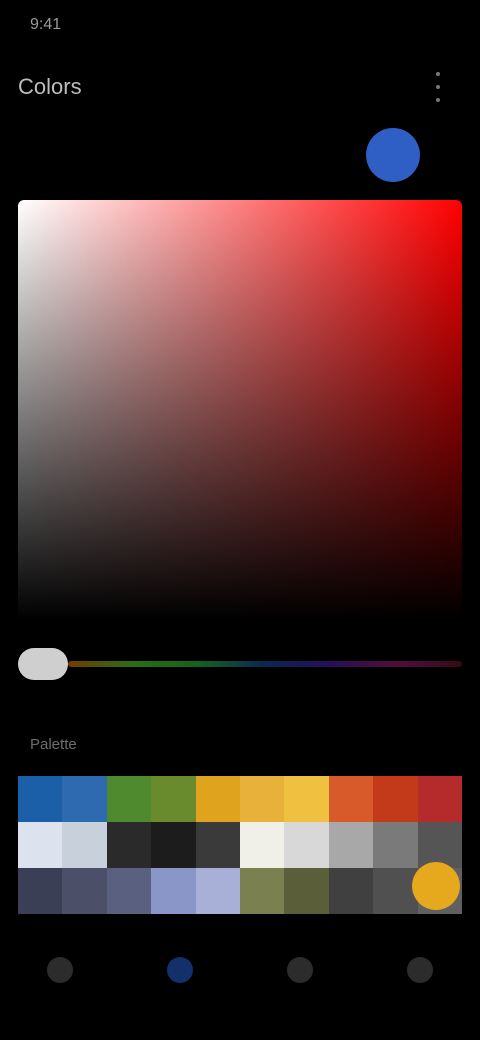 The height and width of the screenshot is (1040, 480). I want to click on color-palette, so click(240, 845).